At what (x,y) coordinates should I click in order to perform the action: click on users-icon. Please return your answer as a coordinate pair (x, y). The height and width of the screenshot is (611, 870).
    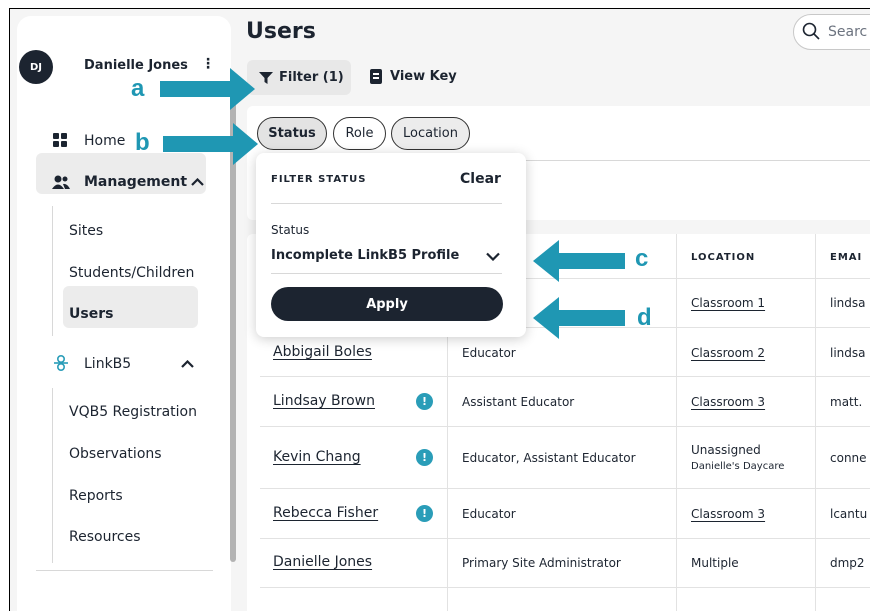
    Looking at the image, I should click on (61, 182).